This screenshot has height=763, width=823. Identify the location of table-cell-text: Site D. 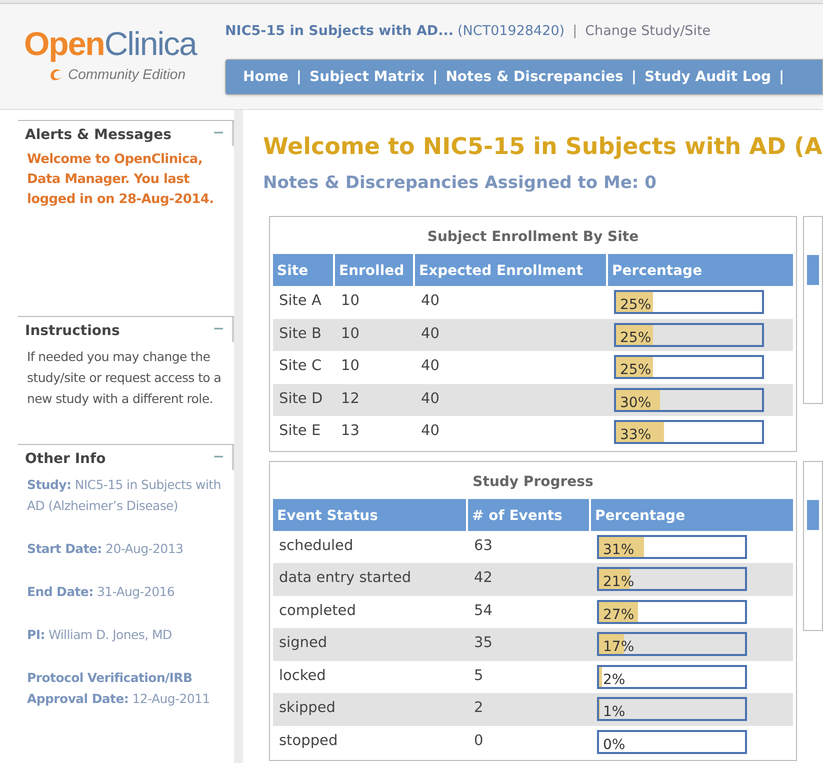
(301, 399).